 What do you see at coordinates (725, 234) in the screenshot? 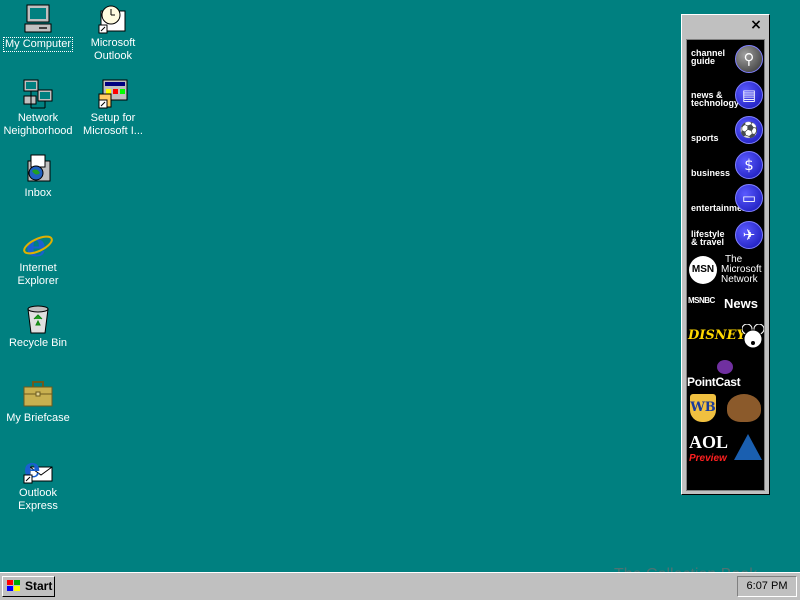
I see `channel-lifestyle-travel: lifestyle & travel ✈` at bounding box center [725, 234].